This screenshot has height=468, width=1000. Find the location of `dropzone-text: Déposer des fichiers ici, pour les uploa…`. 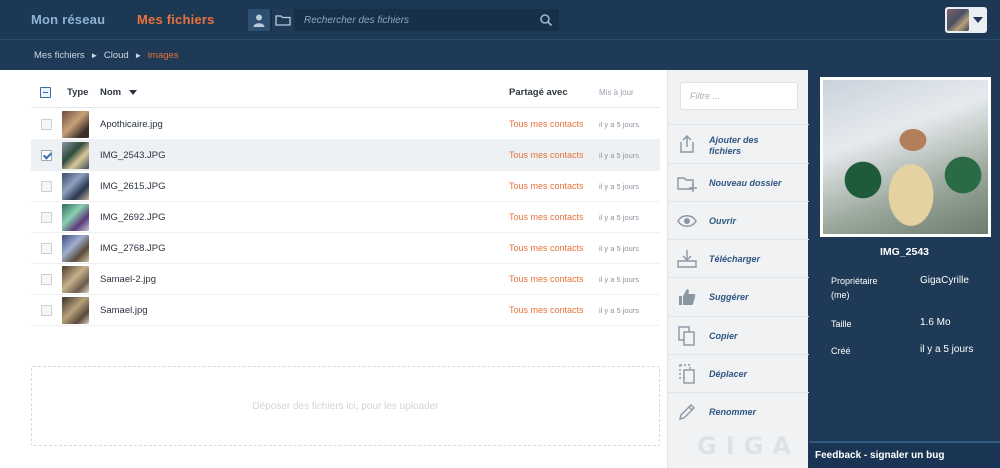

dropzone-text: Déposer des fichiers ici, pour les uploa… is located at coordinates (345, 406).